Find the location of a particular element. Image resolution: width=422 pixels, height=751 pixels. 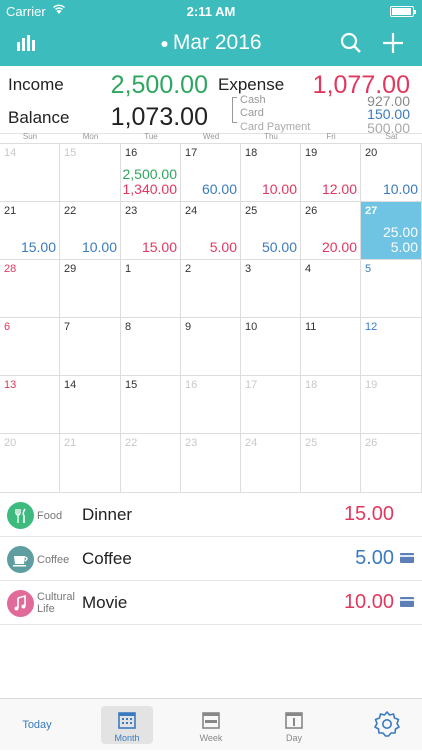

income-label: Income is located at coordinates (36, 84).